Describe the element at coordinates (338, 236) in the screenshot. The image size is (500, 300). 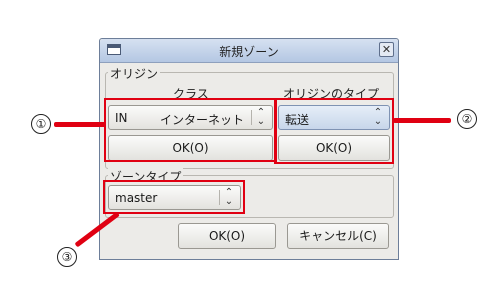
I see `cancel-button: キャンセル(C)` at that location.